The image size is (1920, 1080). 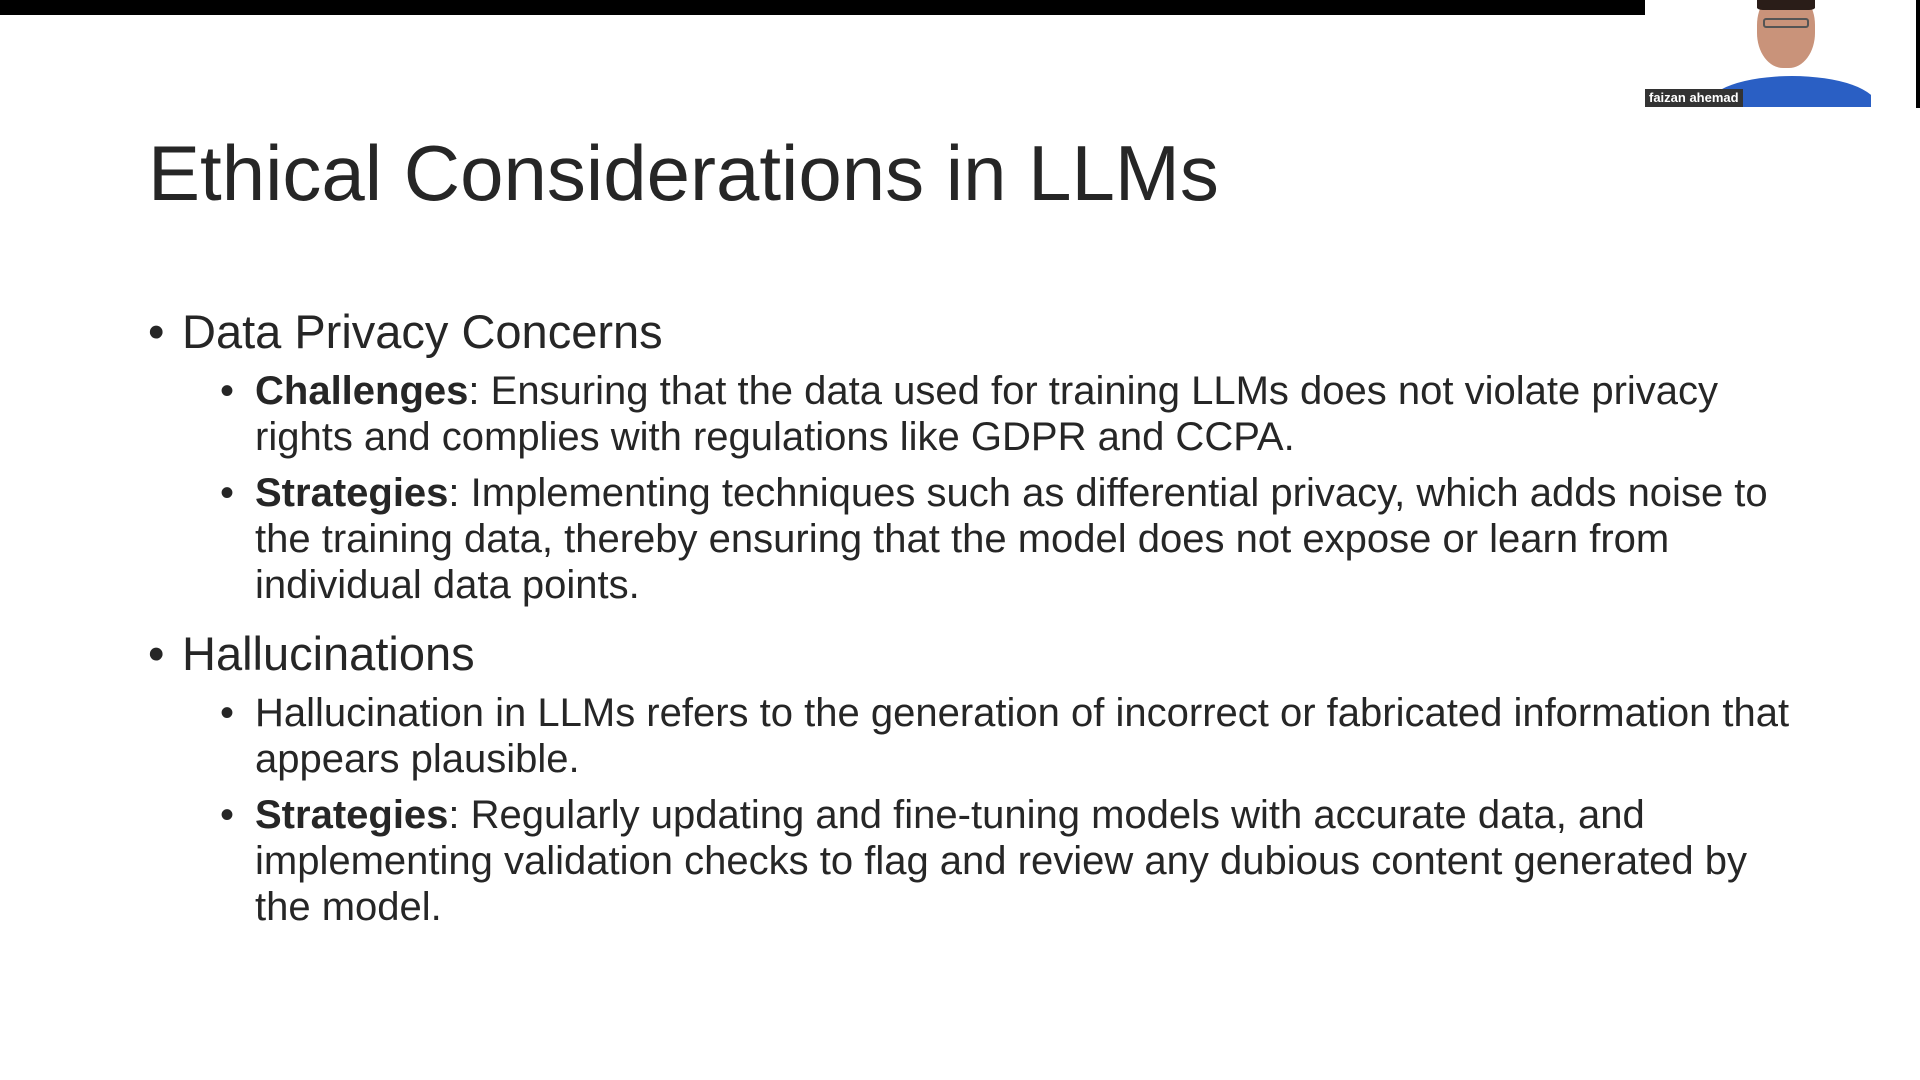 I want to click on right-edge-bar, so click(x=1918, y=54).